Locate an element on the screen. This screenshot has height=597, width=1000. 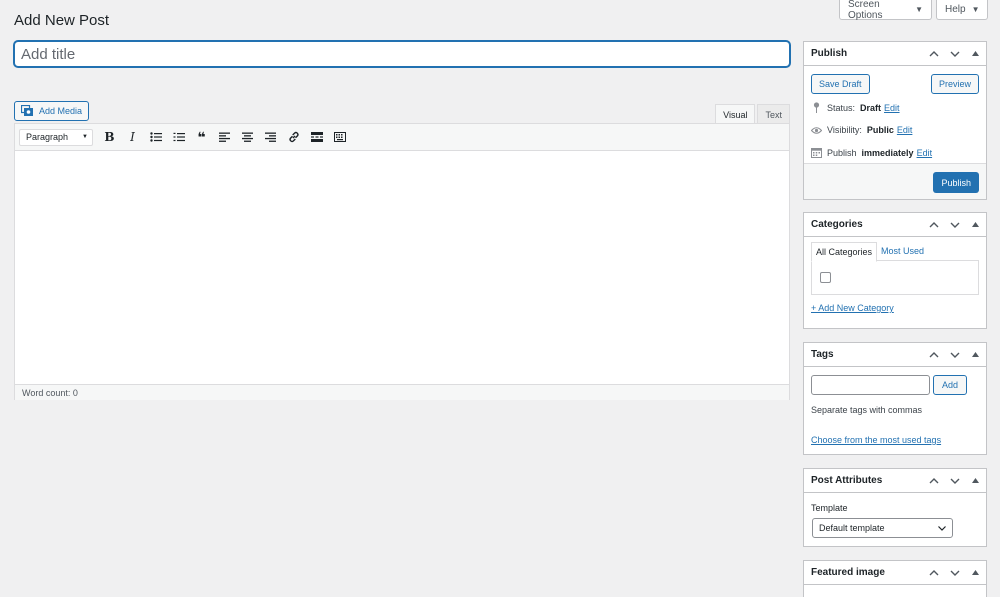
visibility-label: Visibility: is located at coordinates (844, 130).